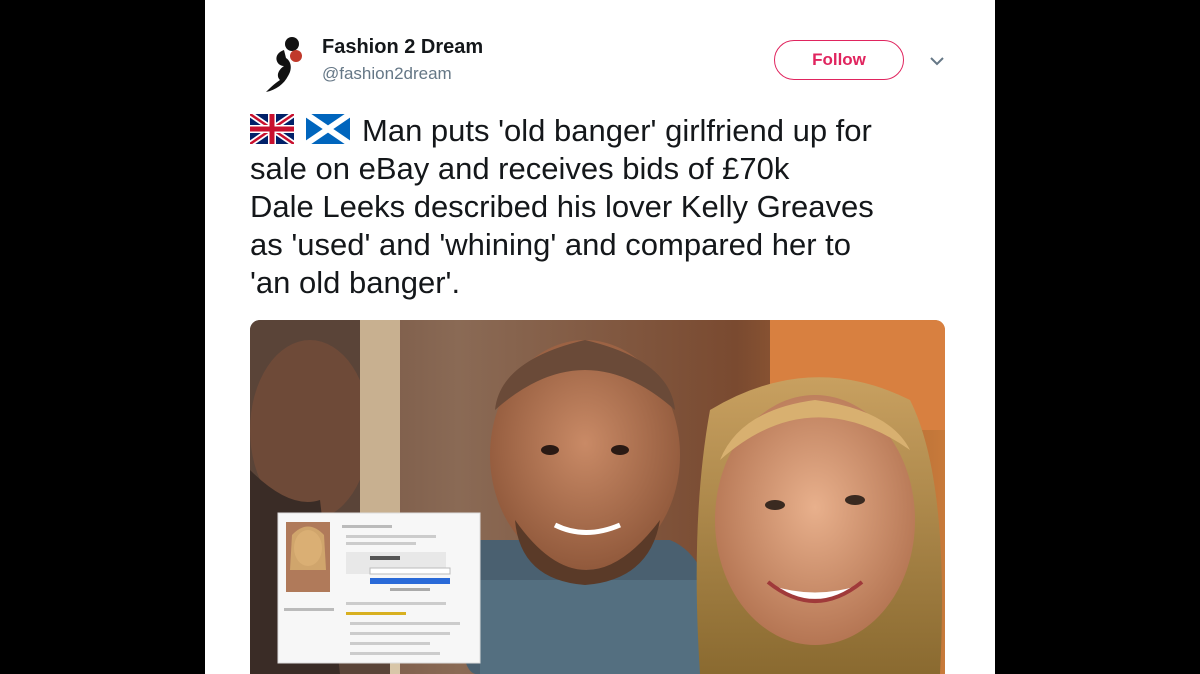 The height and width of the screenshot is (674, 1200). Describe the element at coordinates (328, 129) in the screenshot. I see `scotland-flag-icon` at that location.